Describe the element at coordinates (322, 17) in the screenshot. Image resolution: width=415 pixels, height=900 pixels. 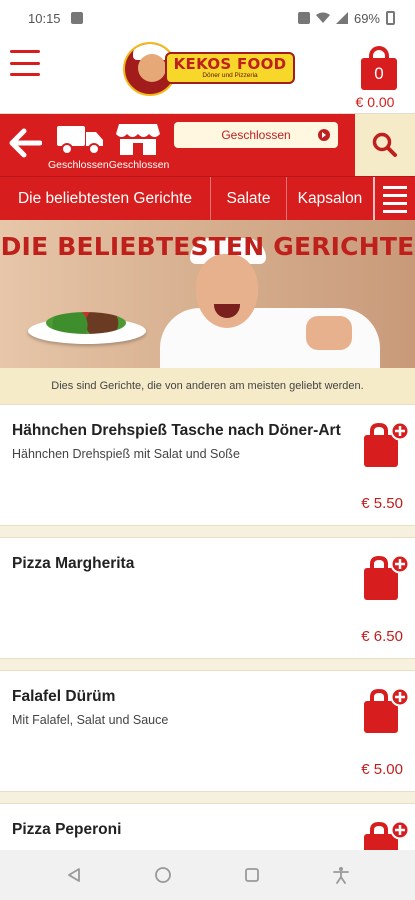
I see `wifi-icon` at that location.